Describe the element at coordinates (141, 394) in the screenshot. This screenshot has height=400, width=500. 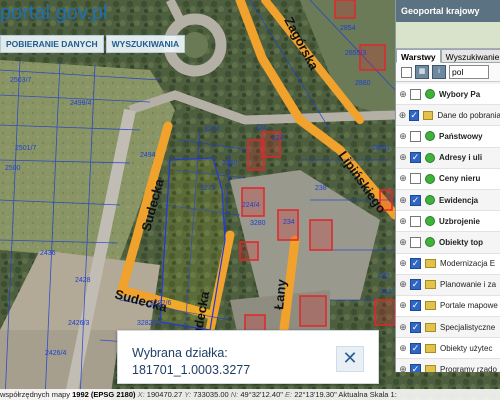
I see `x-label: X:` at that location.